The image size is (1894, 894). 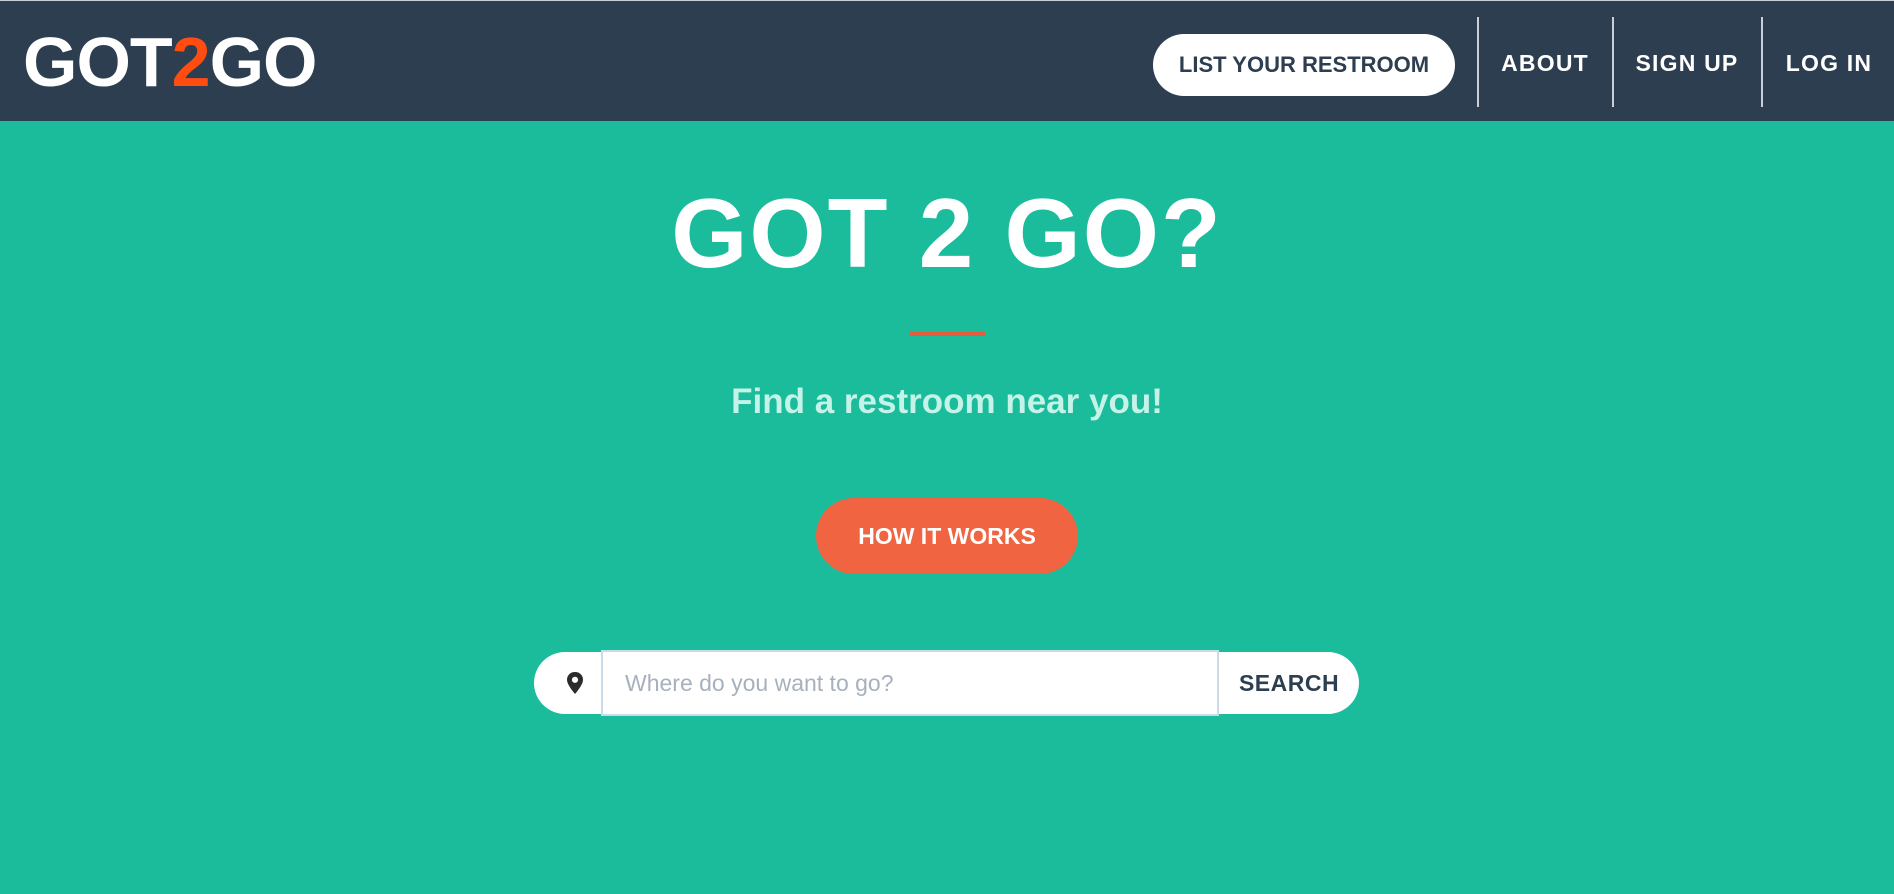 What do you see at coordinates (947, 334) in the screenshot?
I see `hero-divider` at bounding box center [947, 334].